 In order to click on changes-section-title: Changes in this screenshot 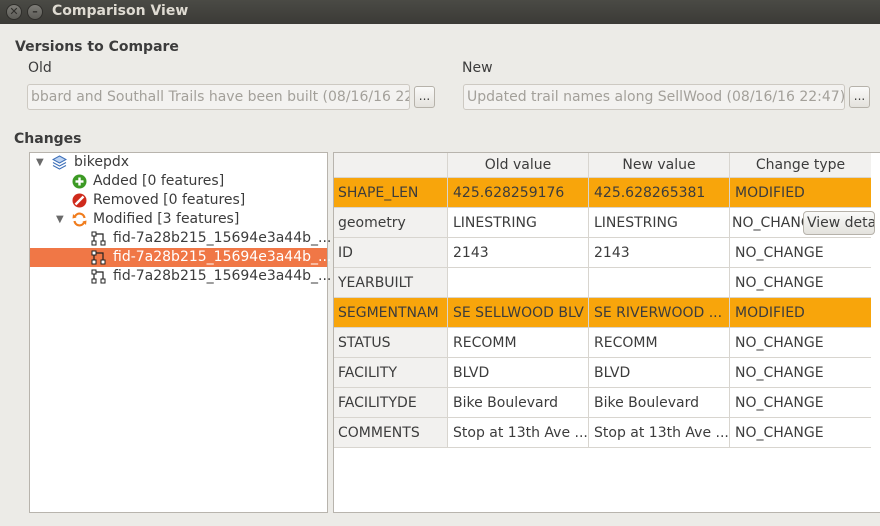, I will do `click(48, 139)`.